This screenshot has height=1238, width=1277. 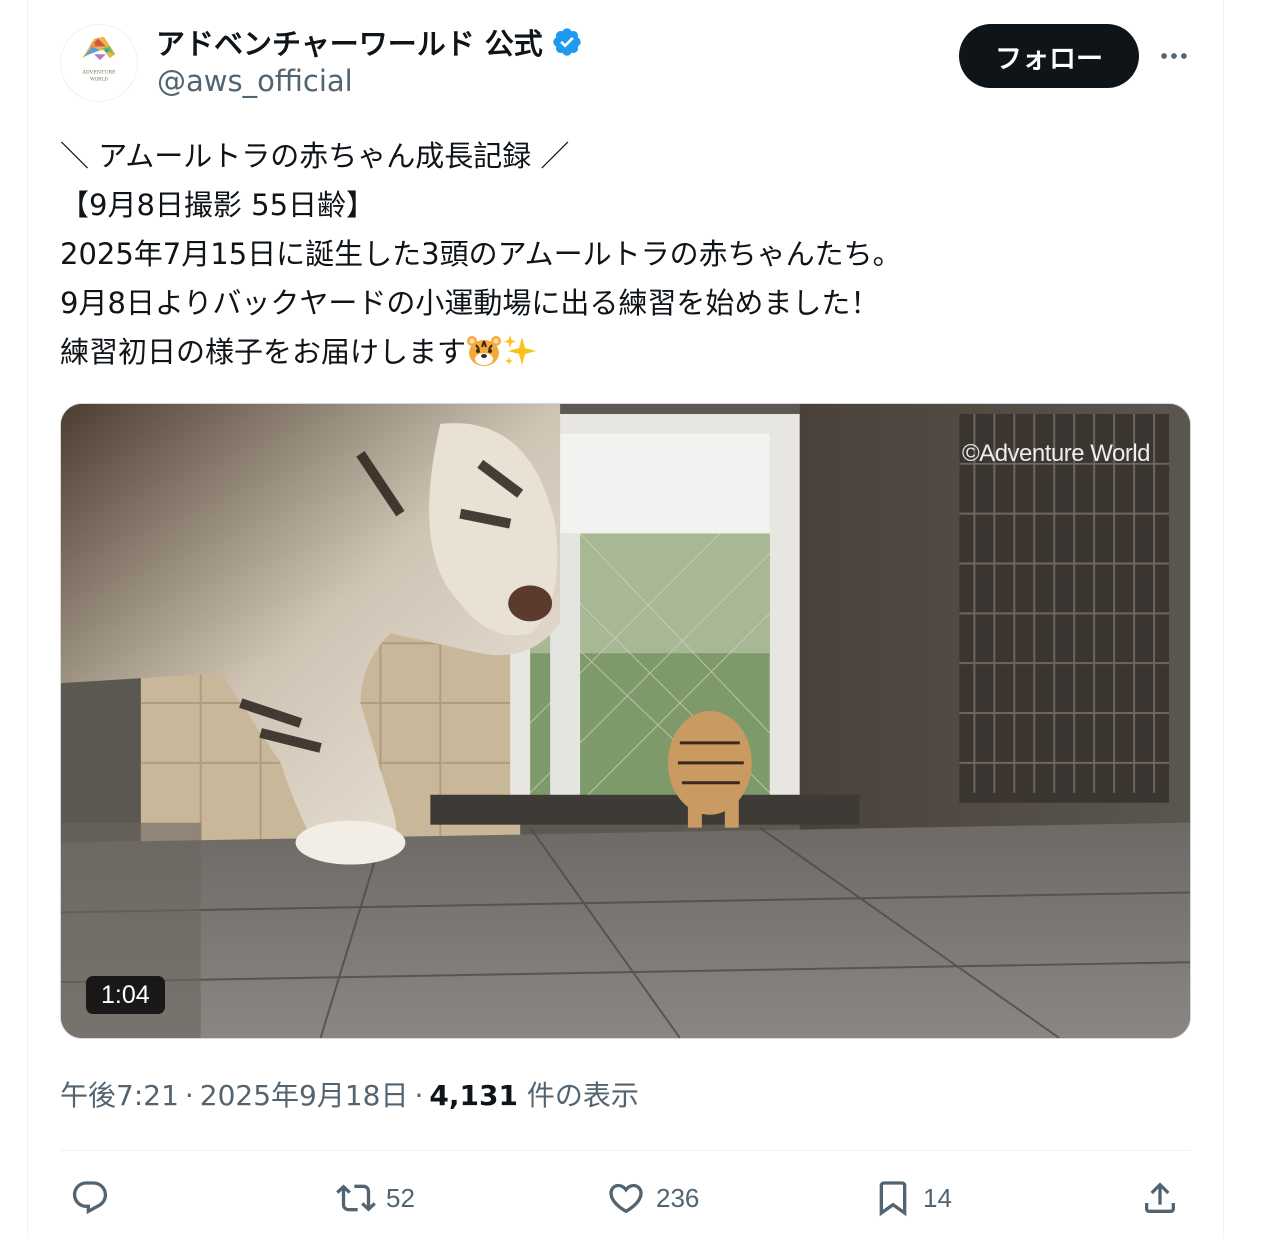 I want to click on retweet-count: 52, so click(x=400, y=1197).